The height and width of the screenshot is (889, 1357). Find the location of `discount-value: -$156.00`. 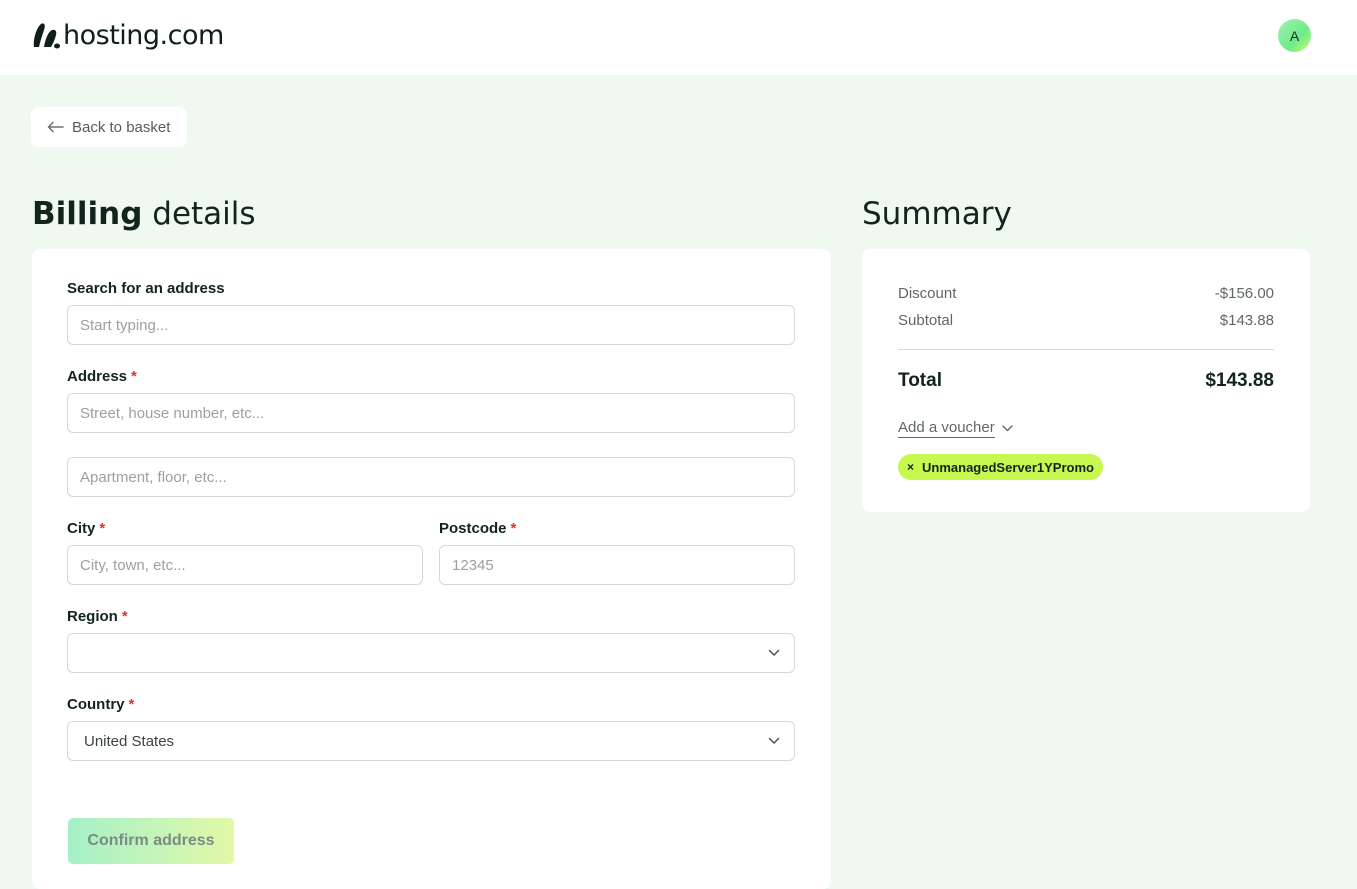

discount-value: -$156.00 is located at coordinates (1244, 293).